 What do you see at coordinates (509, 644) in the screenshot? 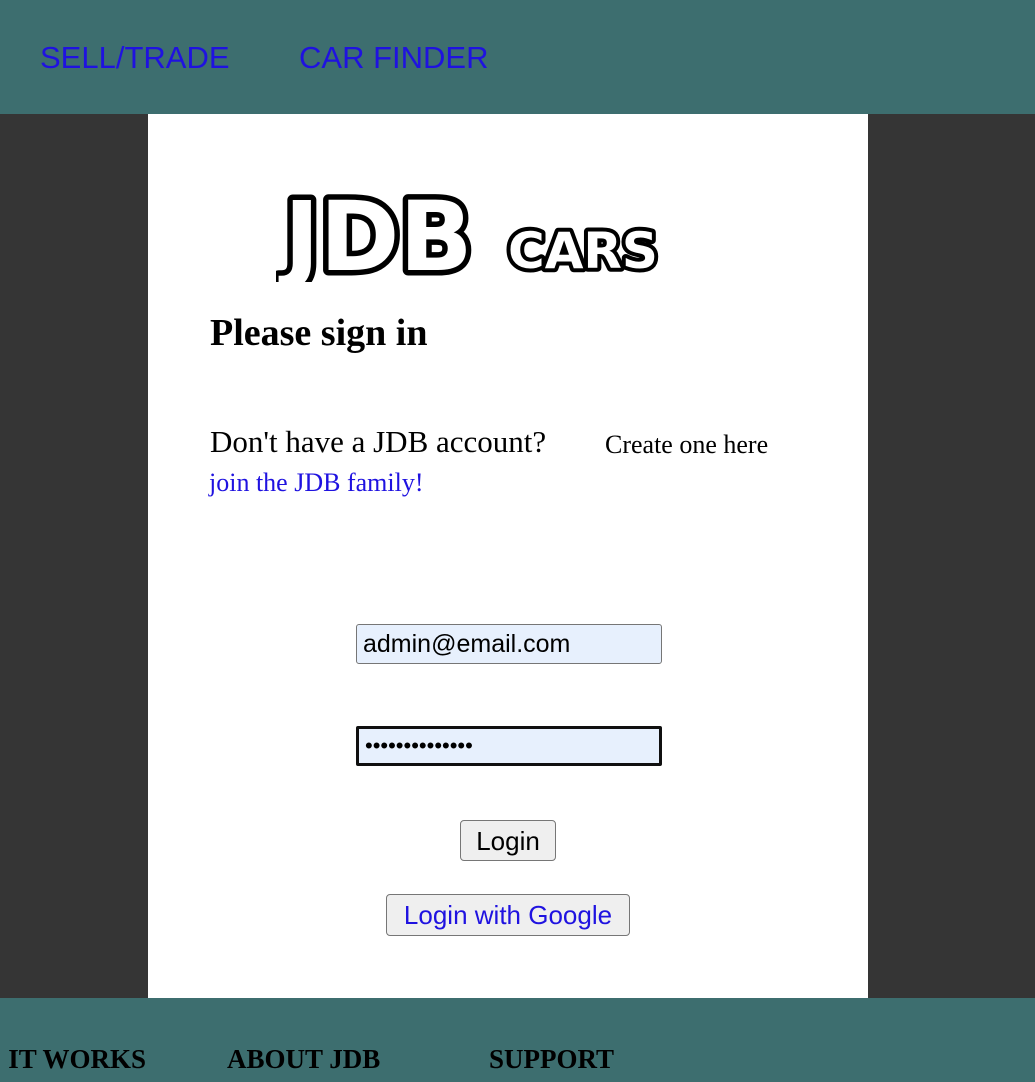
I see `email-field` at bounding box center [509, 644].